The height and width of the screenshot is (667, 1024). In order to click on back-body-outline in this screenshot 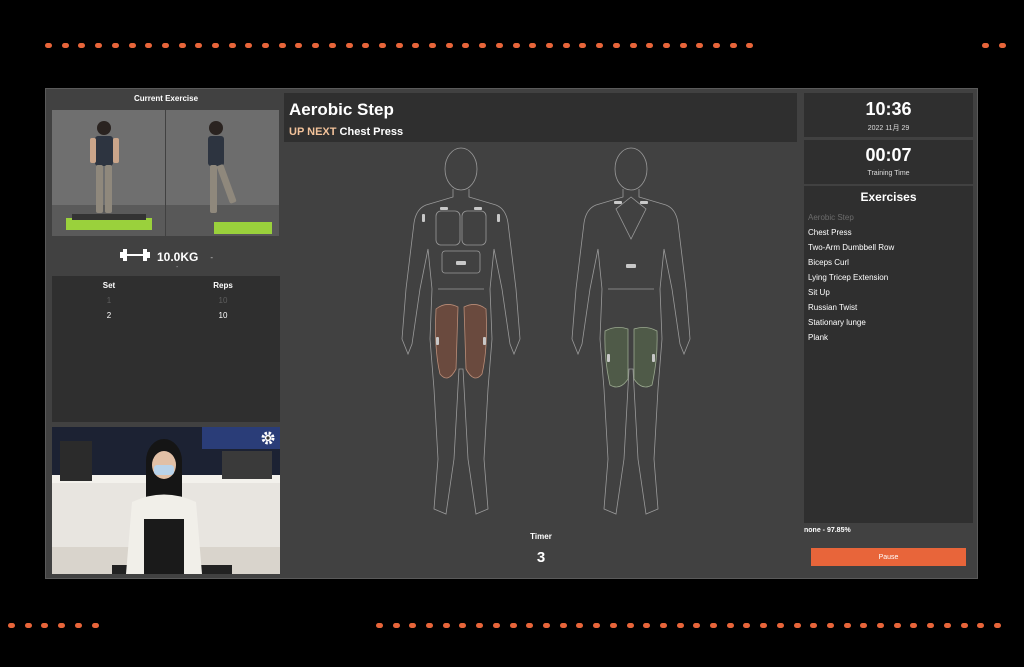, I will do `click(631, 331)`.